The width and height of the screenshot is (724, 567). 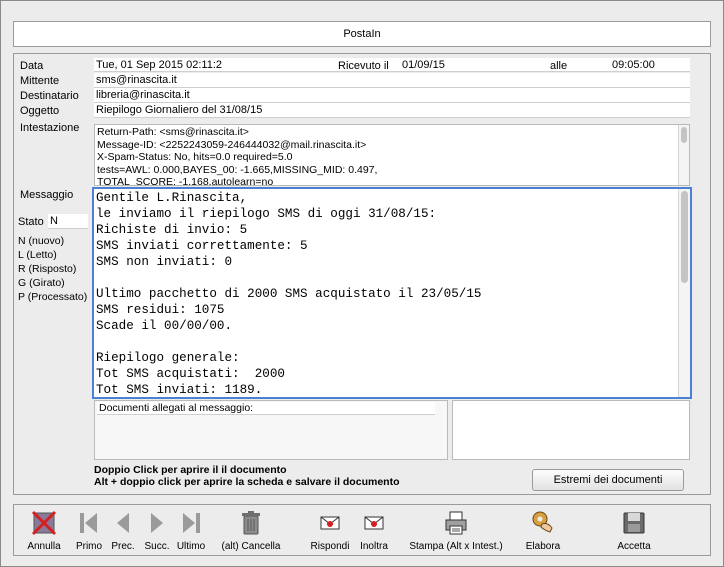 I want to click on trash-icon, so click(x=251, y=523).